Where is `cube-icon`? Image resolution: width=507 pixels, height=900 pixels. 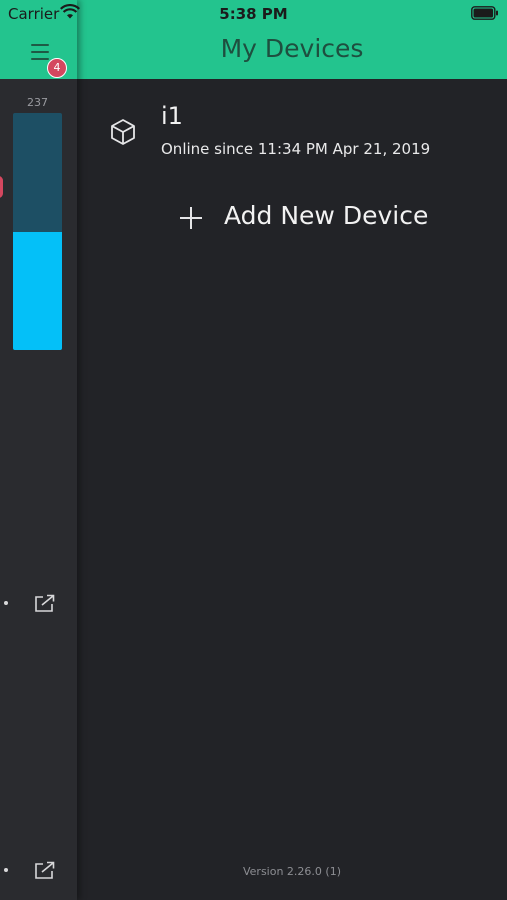
cube-icon is located at coordinates (123, 132).